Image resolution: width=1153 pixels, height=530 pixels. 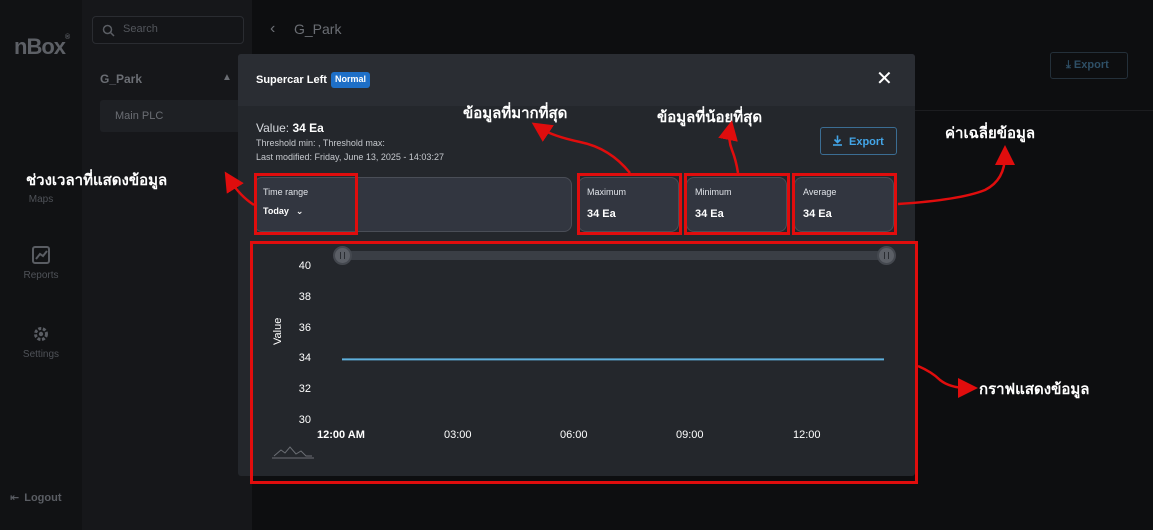 I want to click on arrow-maximum, so click(x=581, y=148).